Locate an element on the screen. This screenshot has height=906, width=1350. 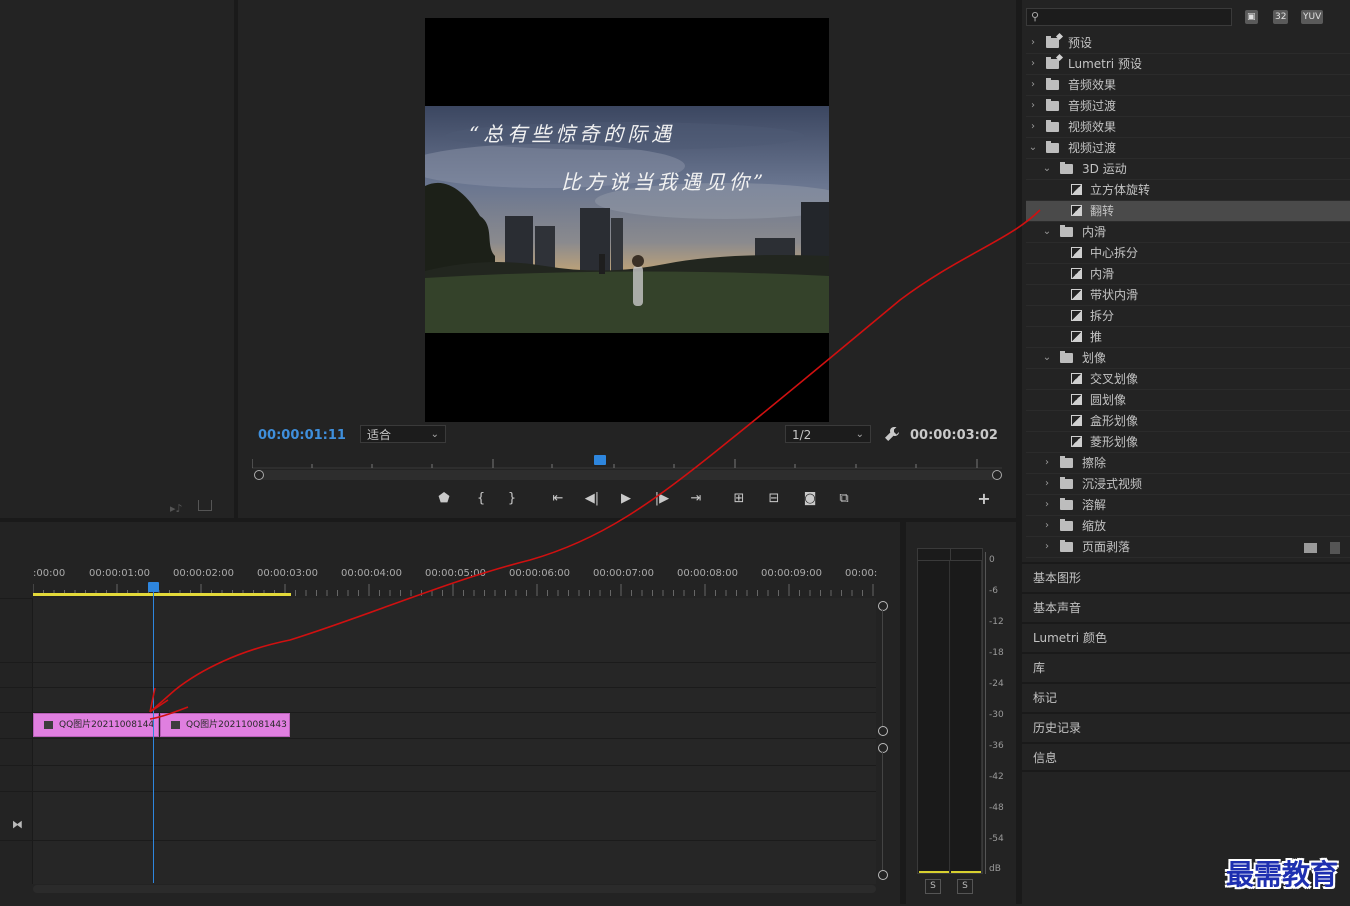
effects-search-input: ⚲ is located at coordinates (1129, 17).